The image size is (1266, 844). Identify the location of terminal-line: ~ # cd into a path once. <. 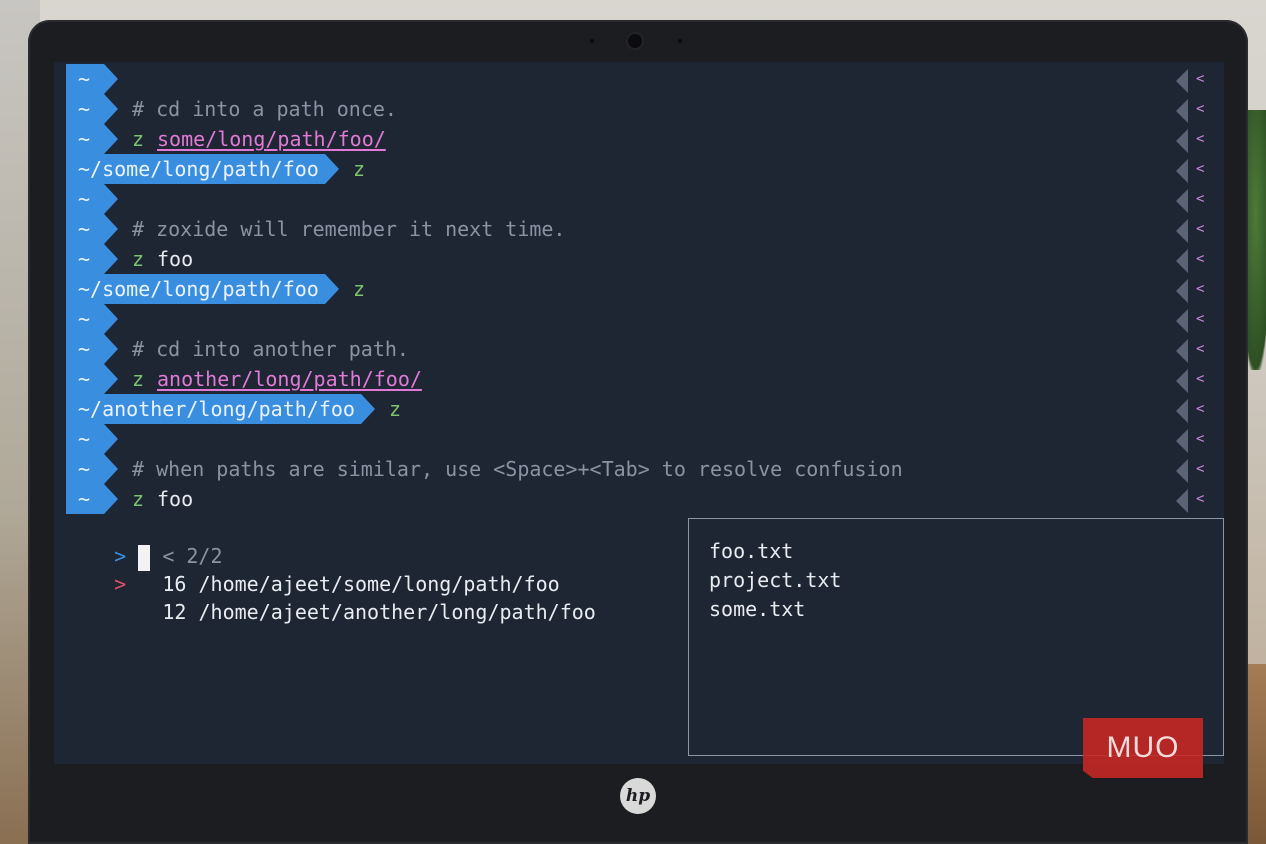
(639, 109).